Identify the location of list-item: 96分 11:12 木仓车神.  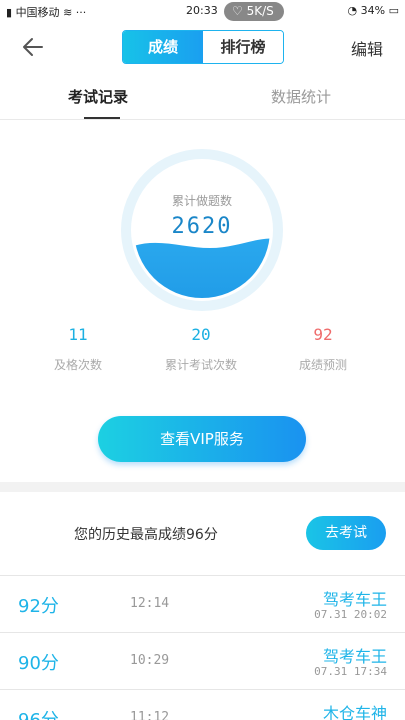
(202, 705).